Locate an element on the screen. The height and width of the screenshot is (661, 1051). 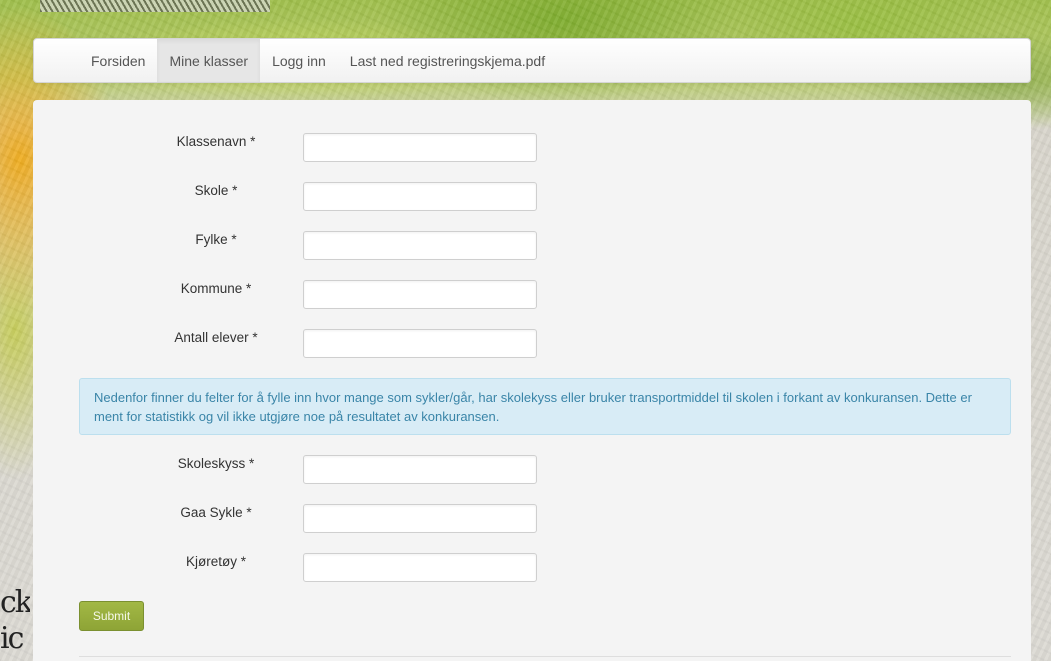
field-label: Fylke * is located at coordinates (216, 239).